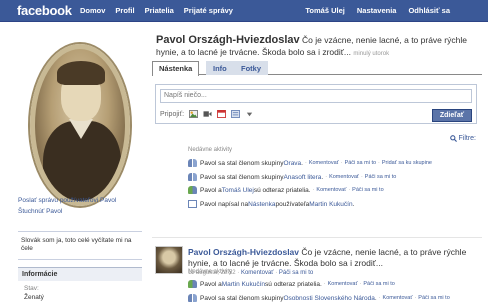  Describe the element at coordinates (193, 114) in the screenshot. I see `photo-icon` at that location.